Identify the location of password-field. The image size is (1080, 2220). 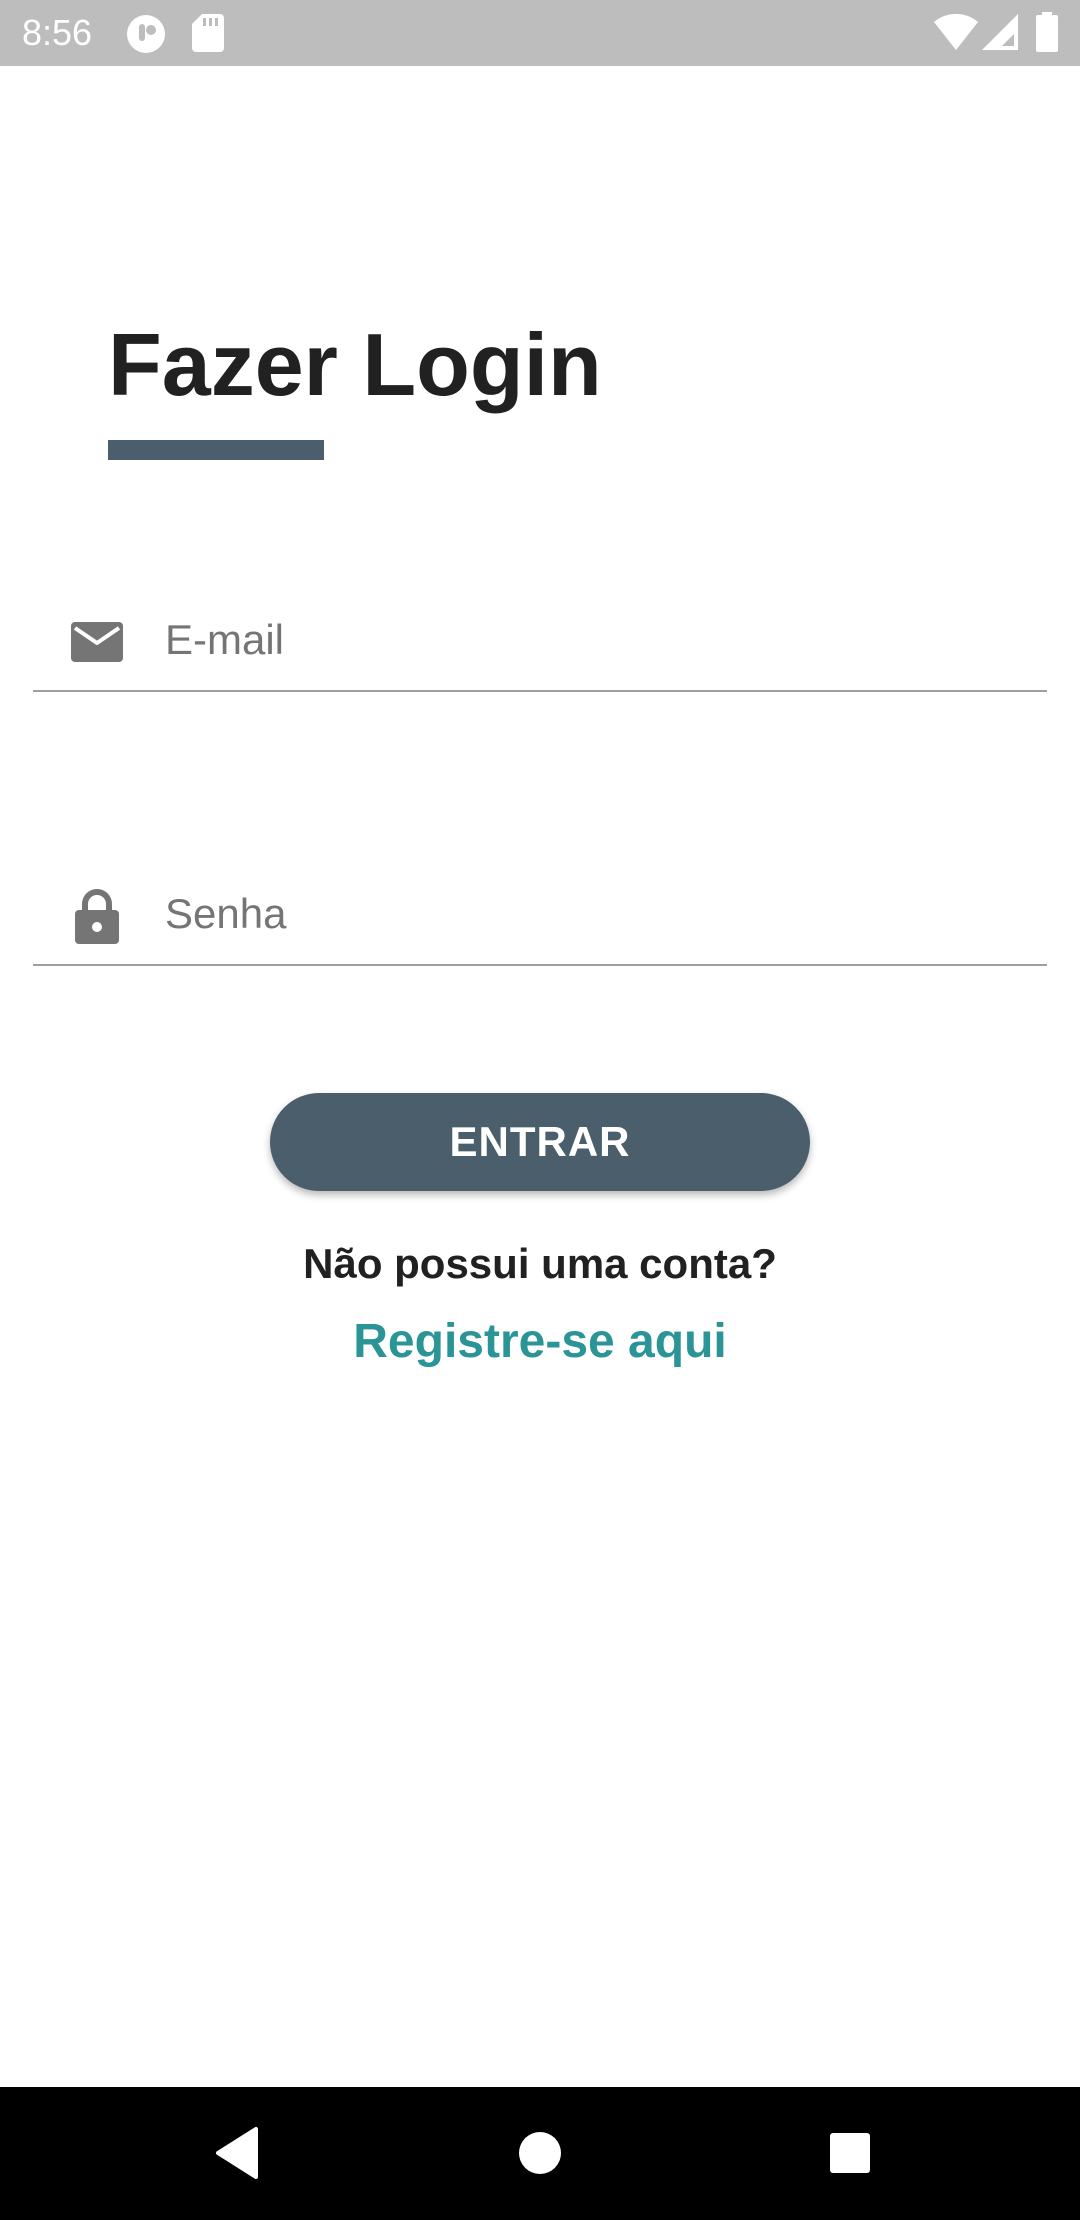
(595, 914).